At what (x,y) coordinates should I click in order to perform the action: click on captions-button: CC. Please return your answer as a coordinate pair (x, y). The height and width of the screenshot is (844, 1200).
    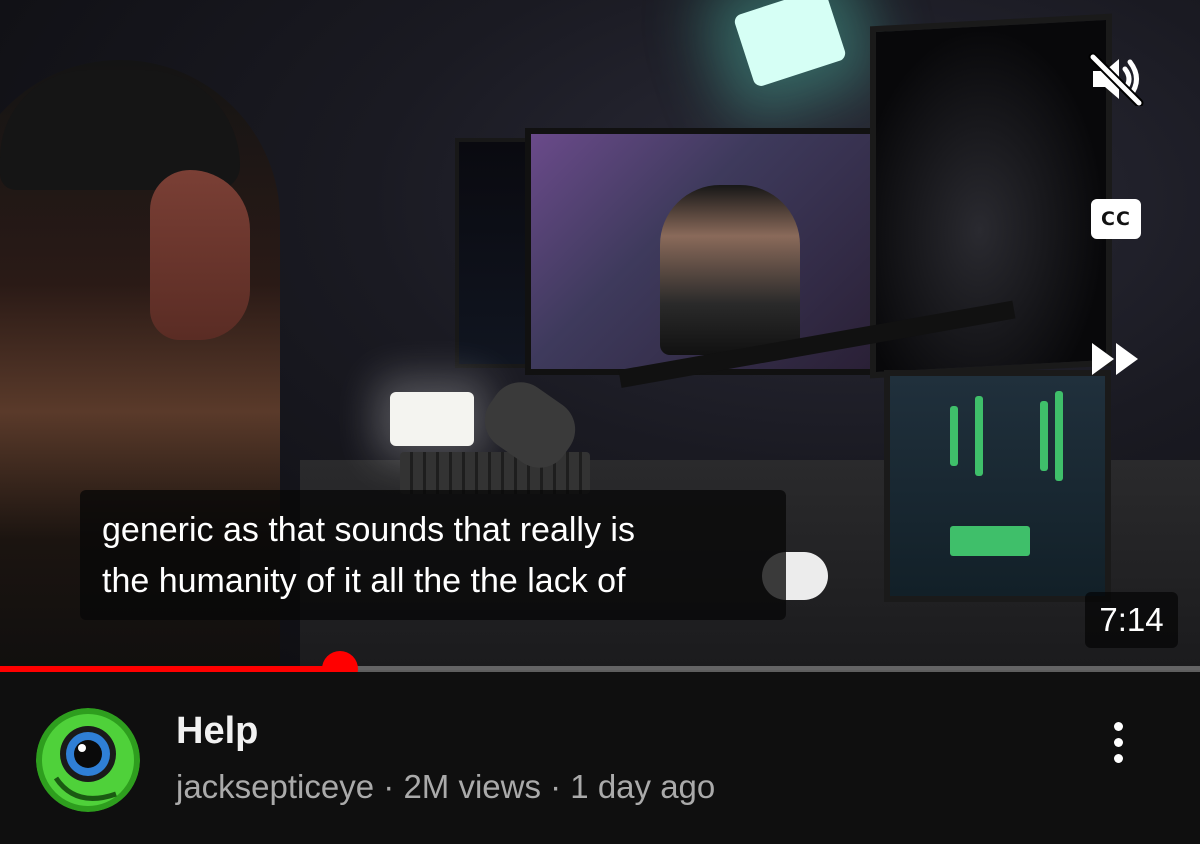
    Looking at the image, I should click on (1116, 219).